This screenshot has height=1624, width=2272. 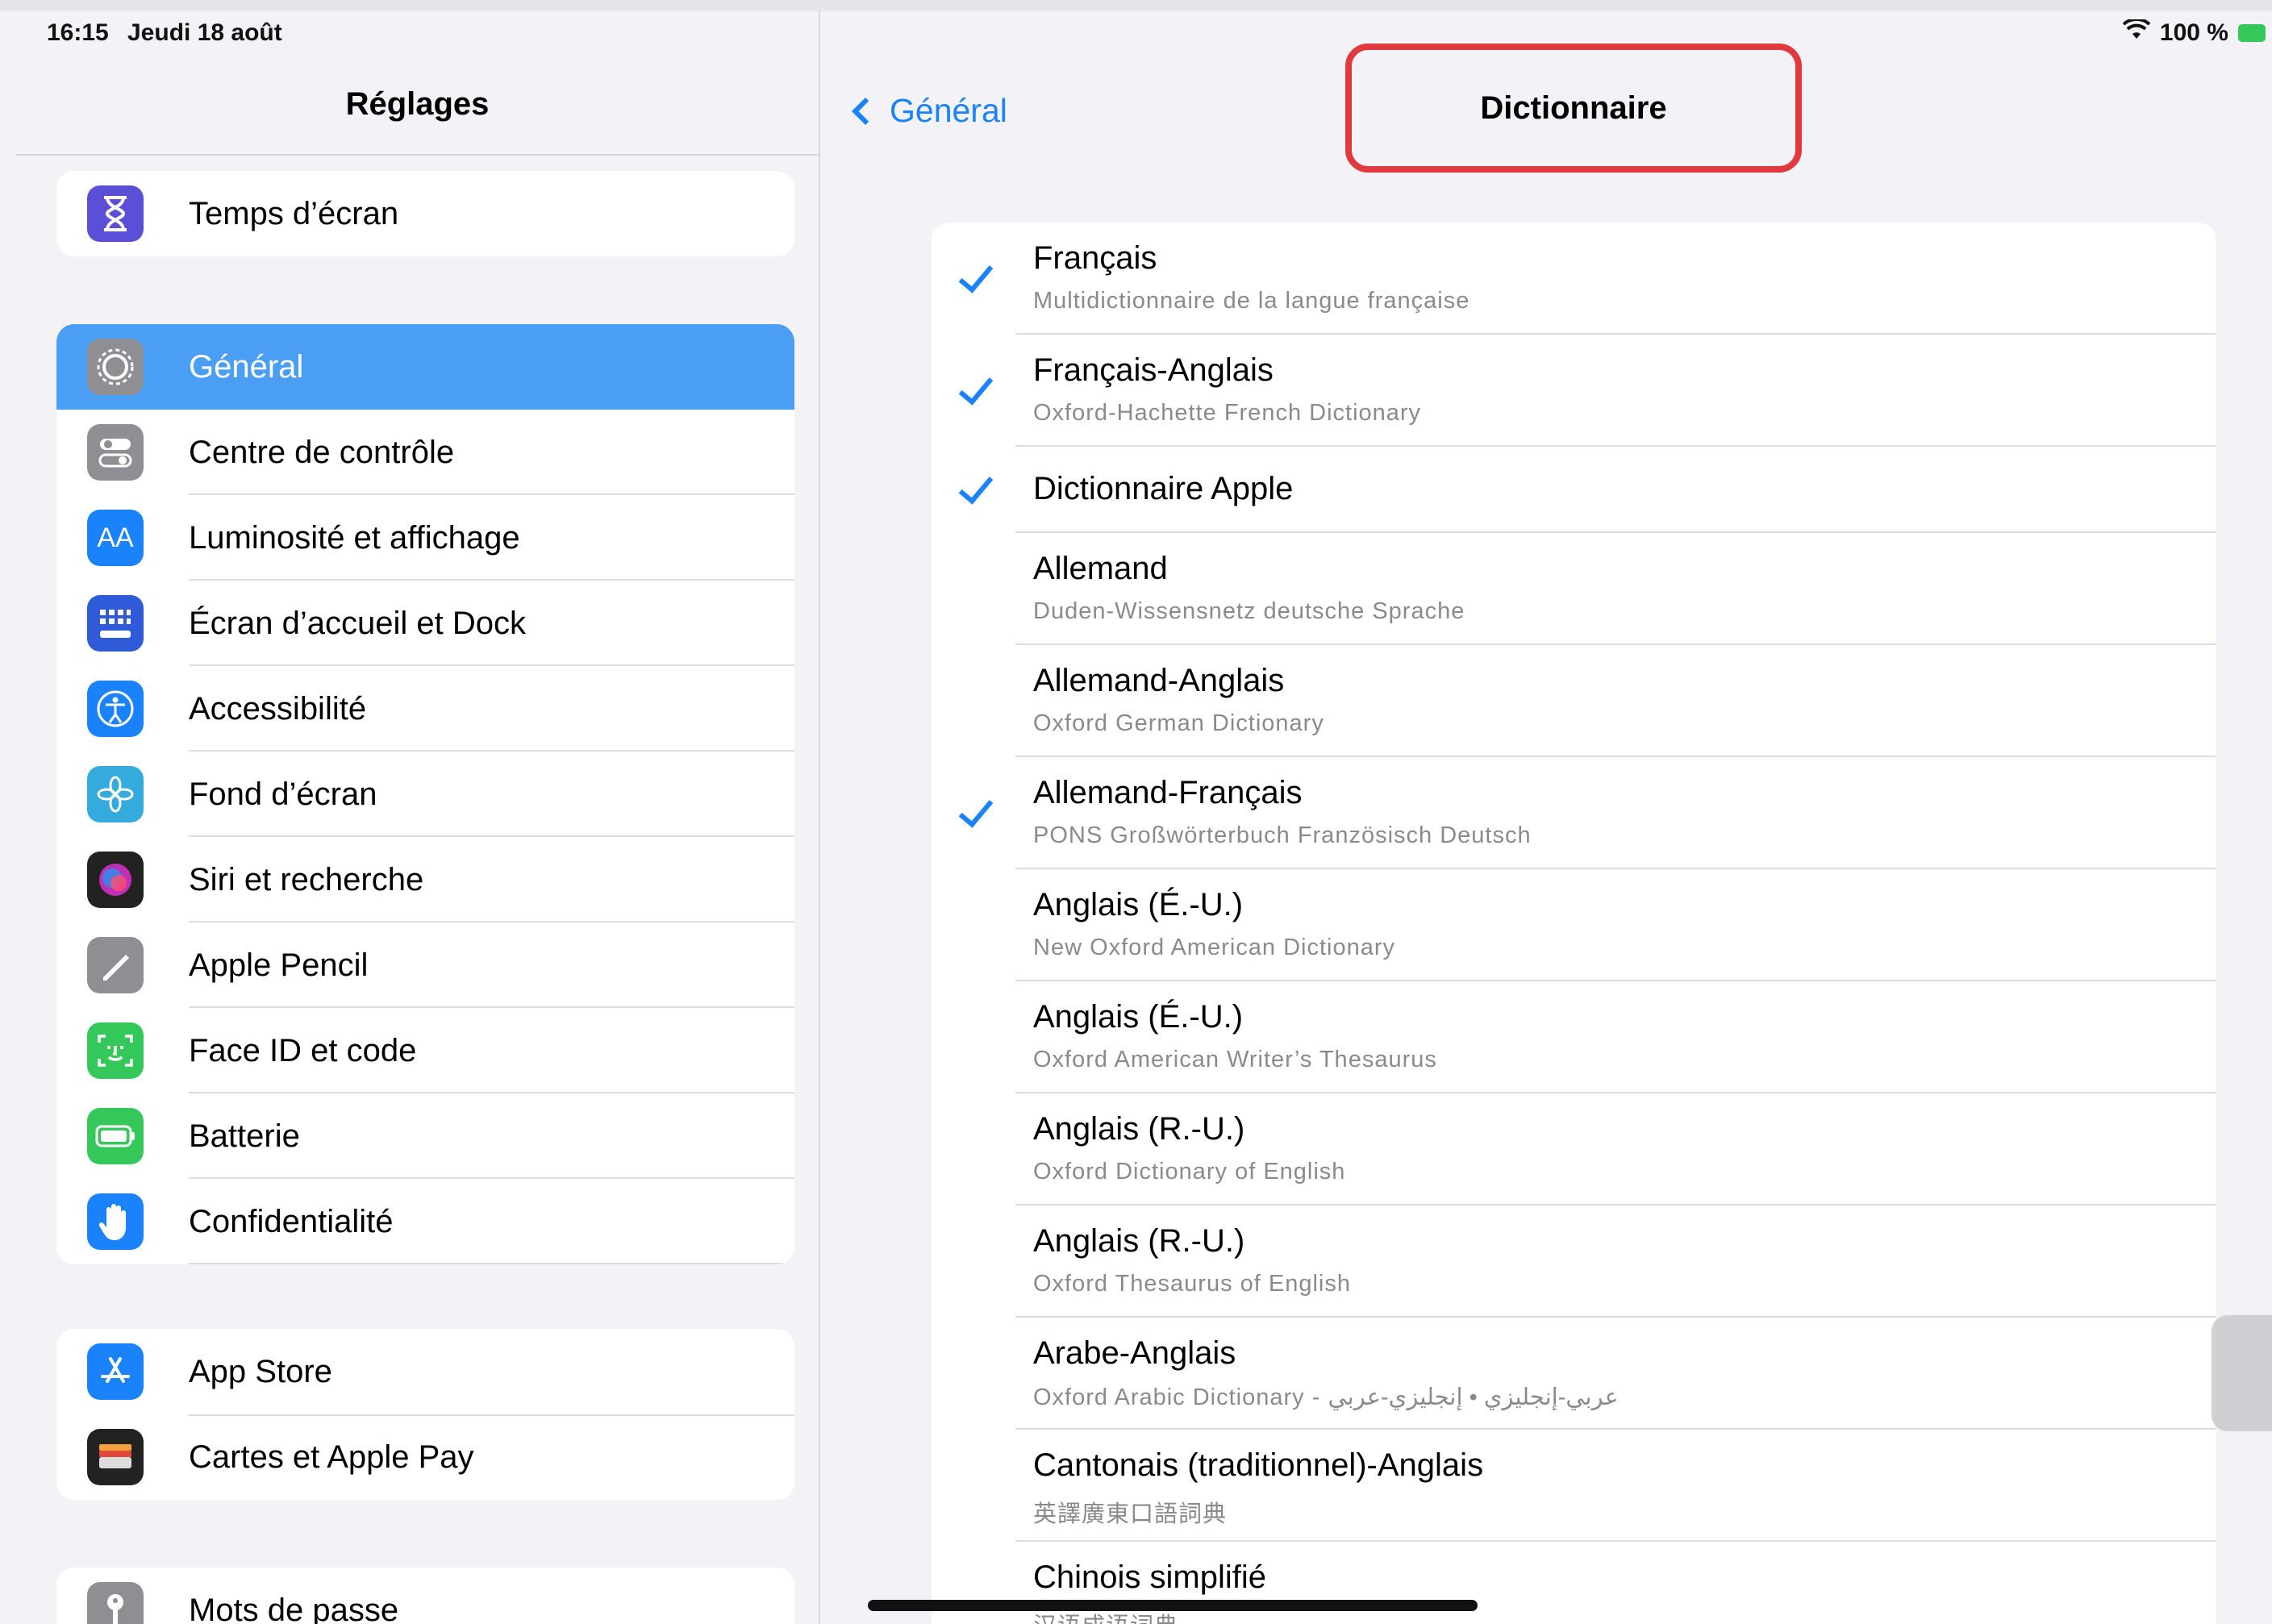 I want to click on dictionary-subtitle: Duden-Wissensnetz deutsche Sprache, so click(x=1249, y=611).